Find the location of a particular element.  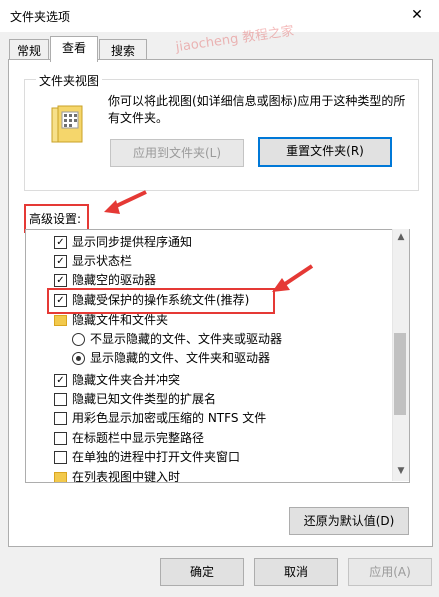

reset-folders-button: 重置文件夹(R) is located at coordinates (325, 152).